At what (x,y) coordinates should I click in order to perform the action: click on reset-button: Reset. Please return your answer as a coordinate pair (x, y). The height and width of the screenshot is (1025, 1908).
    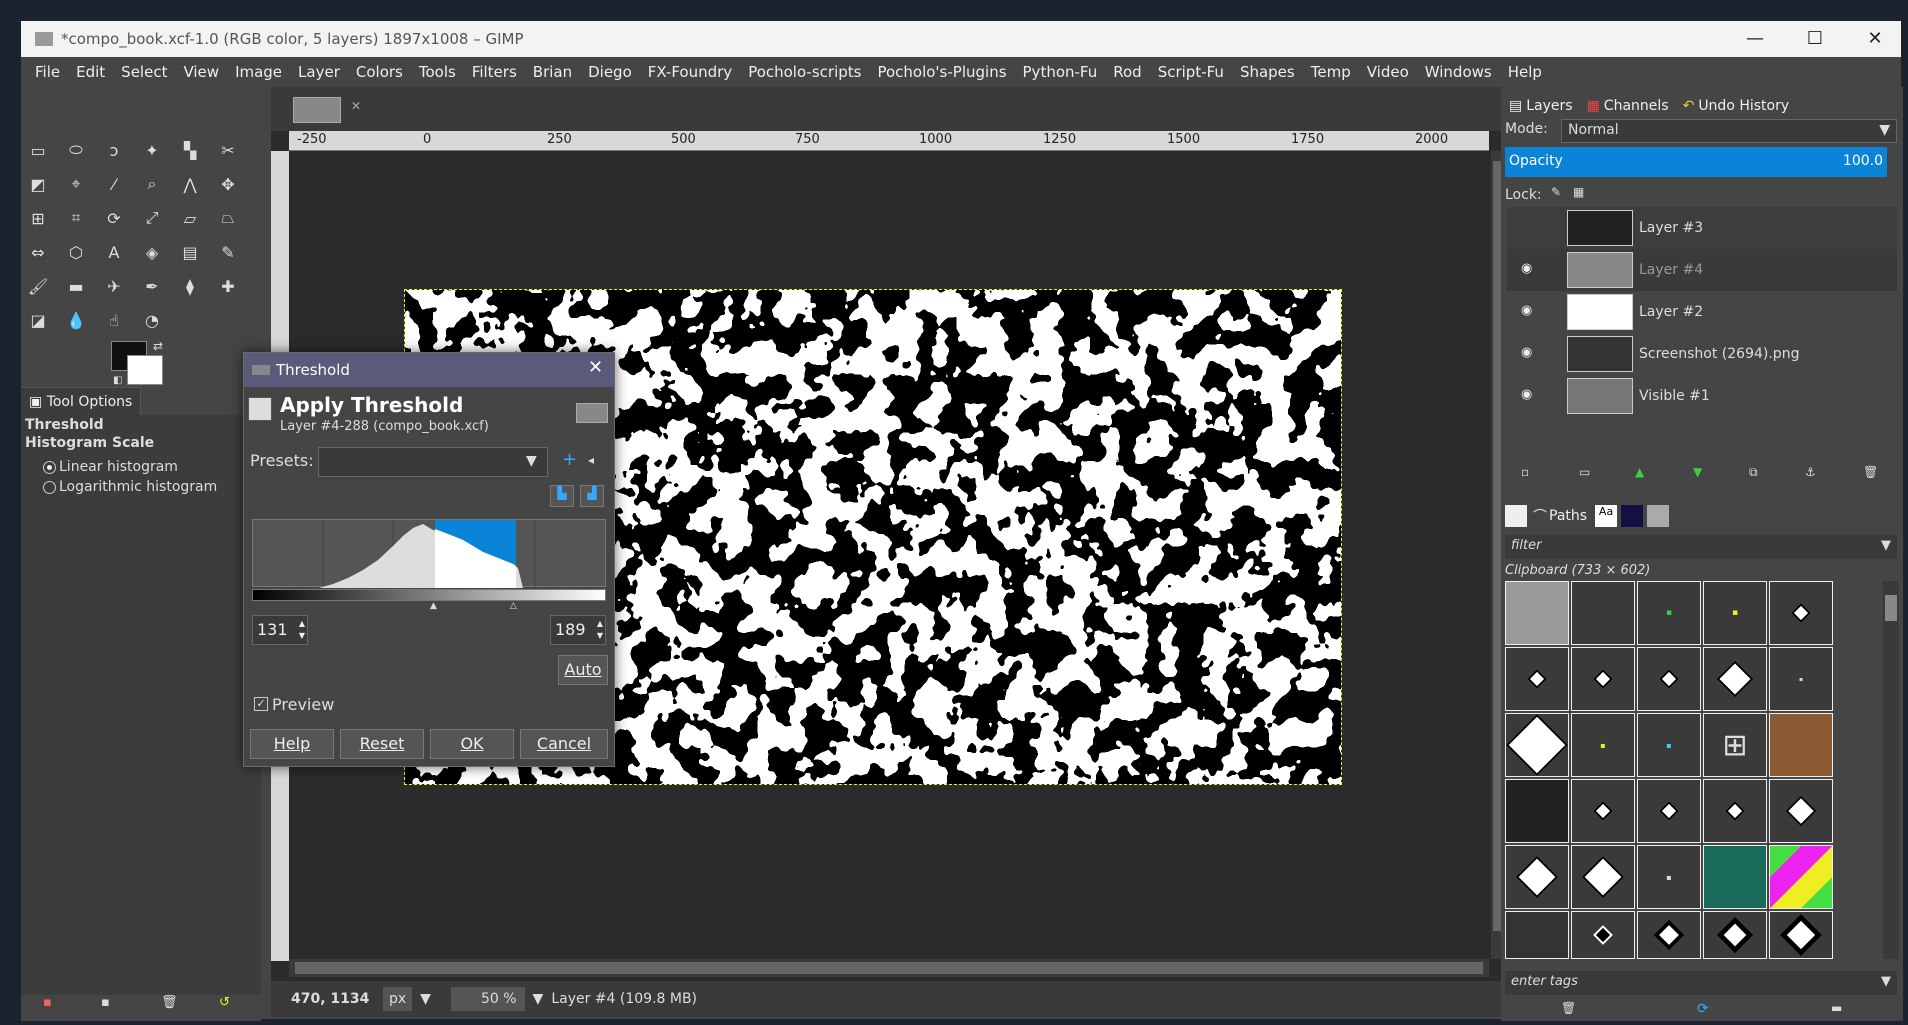
    Looking at the image, I should click on (382, 744).